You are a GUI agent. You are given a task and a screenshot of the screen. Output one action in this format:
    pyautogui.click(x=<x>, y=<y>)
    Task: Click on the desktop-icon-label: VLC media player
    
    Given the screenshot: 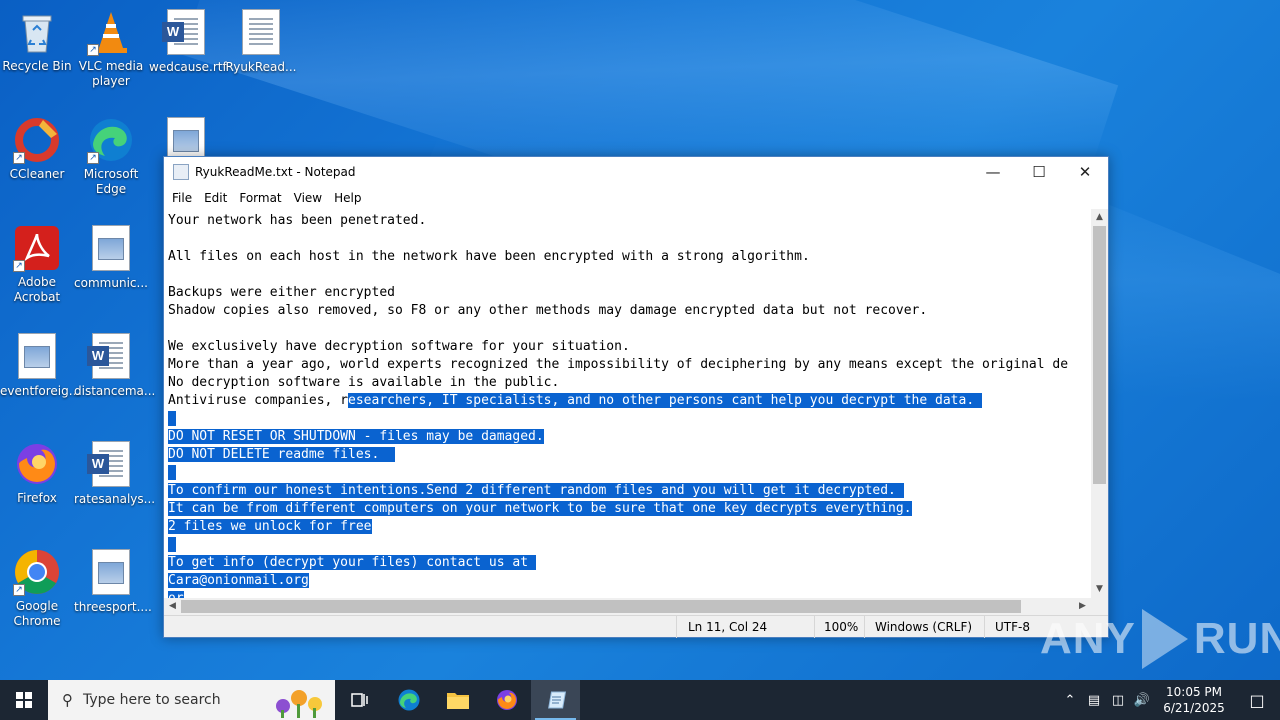 What is the action you would take?
    pyautogui.click(x=111, y=73)
    